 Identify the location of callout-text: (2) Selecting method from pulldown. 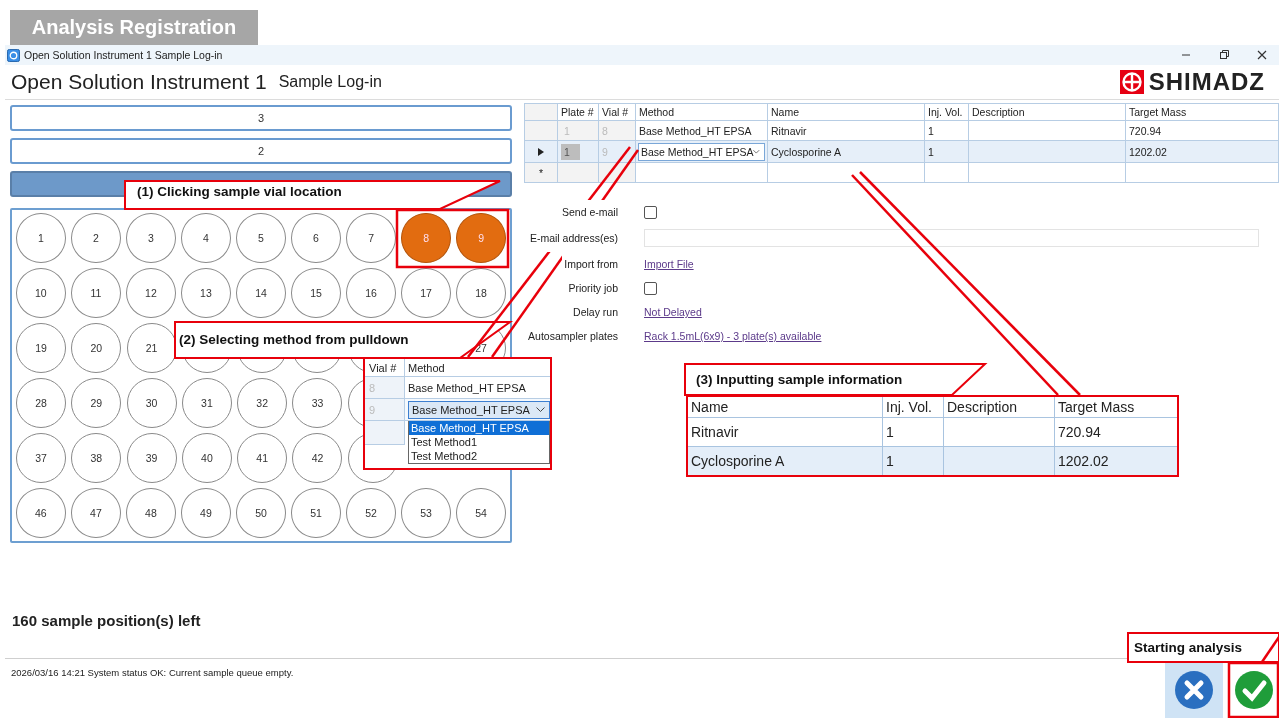
(294, 339).